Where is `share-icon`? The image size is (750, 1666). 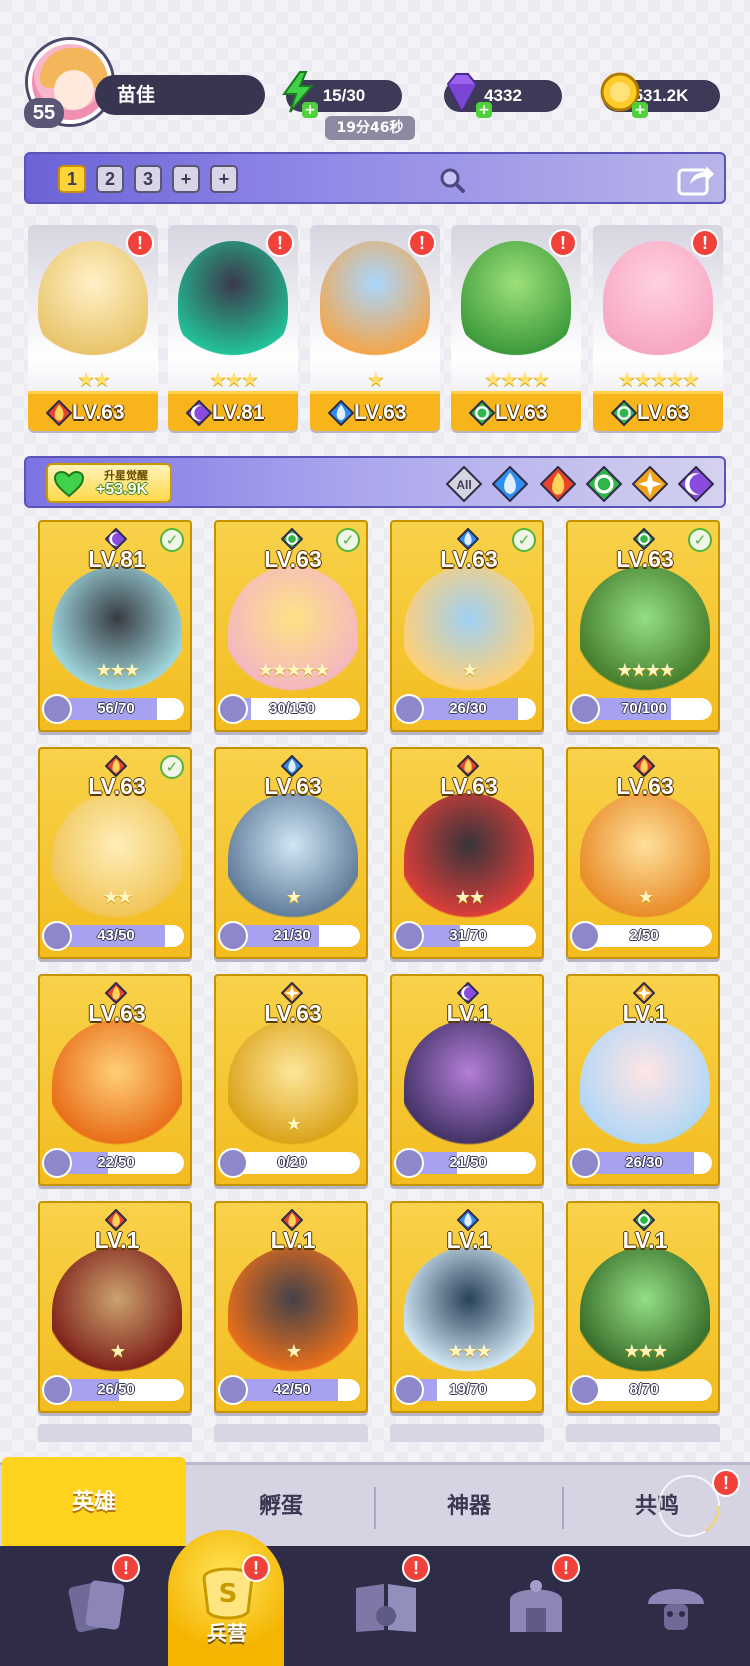
share-icon is located at coordinates (696, 179).